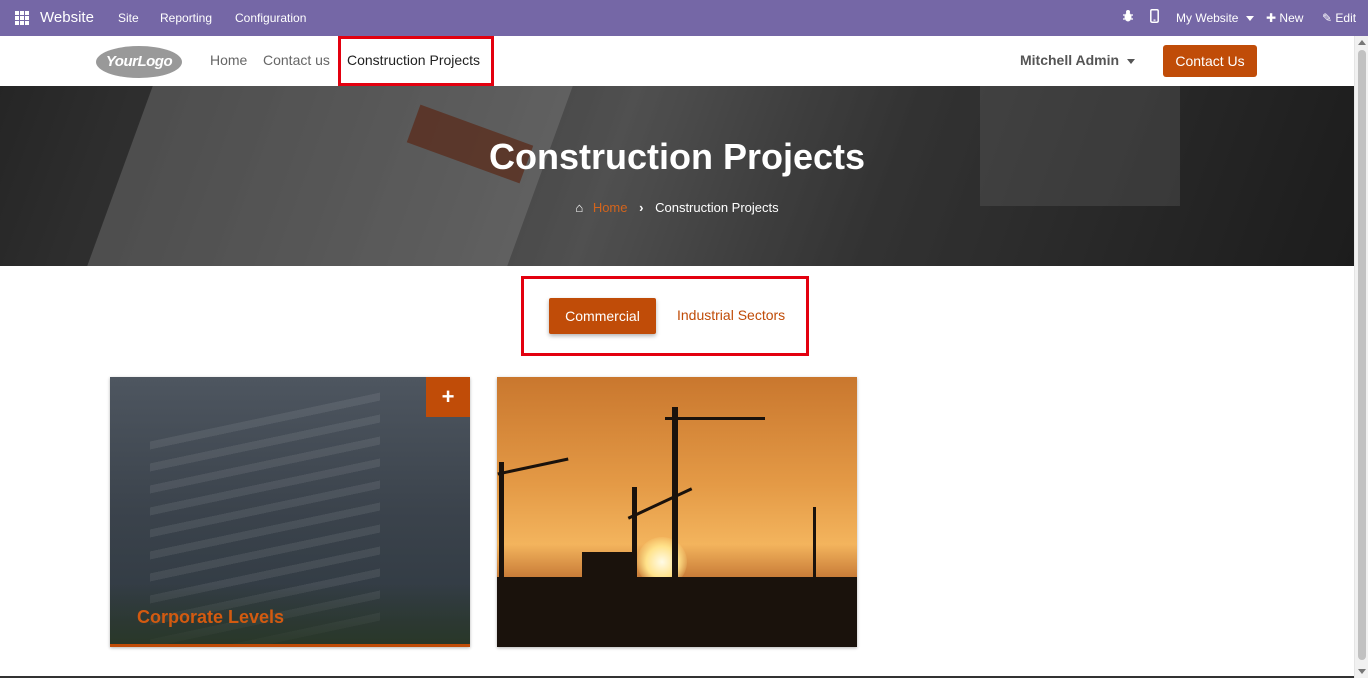 The height and width of the screenshot is (678, 1368). I want to click on user-name: Mitchell Admin, so click(1070, 60).